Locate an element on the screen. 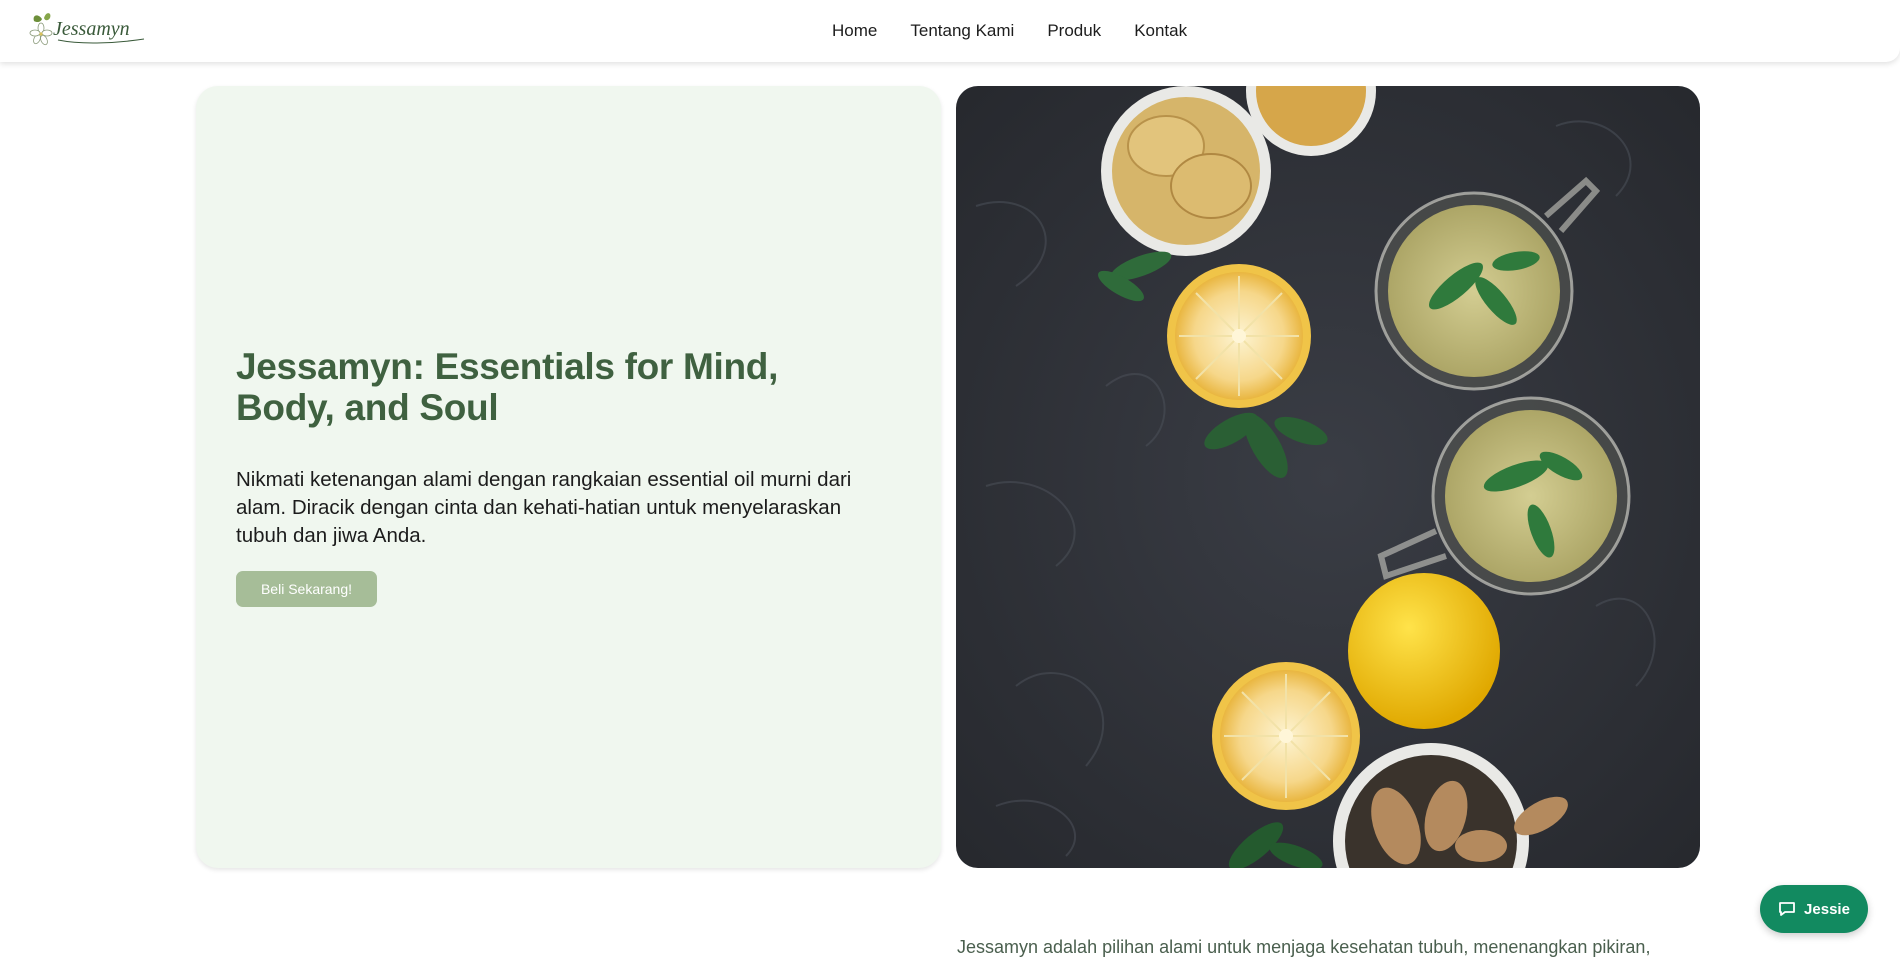 The width and height of the screenshot is (1900, 965). main-nav: Home Tentang Kami Produk Kontak is located at coordinates (1009, 31).